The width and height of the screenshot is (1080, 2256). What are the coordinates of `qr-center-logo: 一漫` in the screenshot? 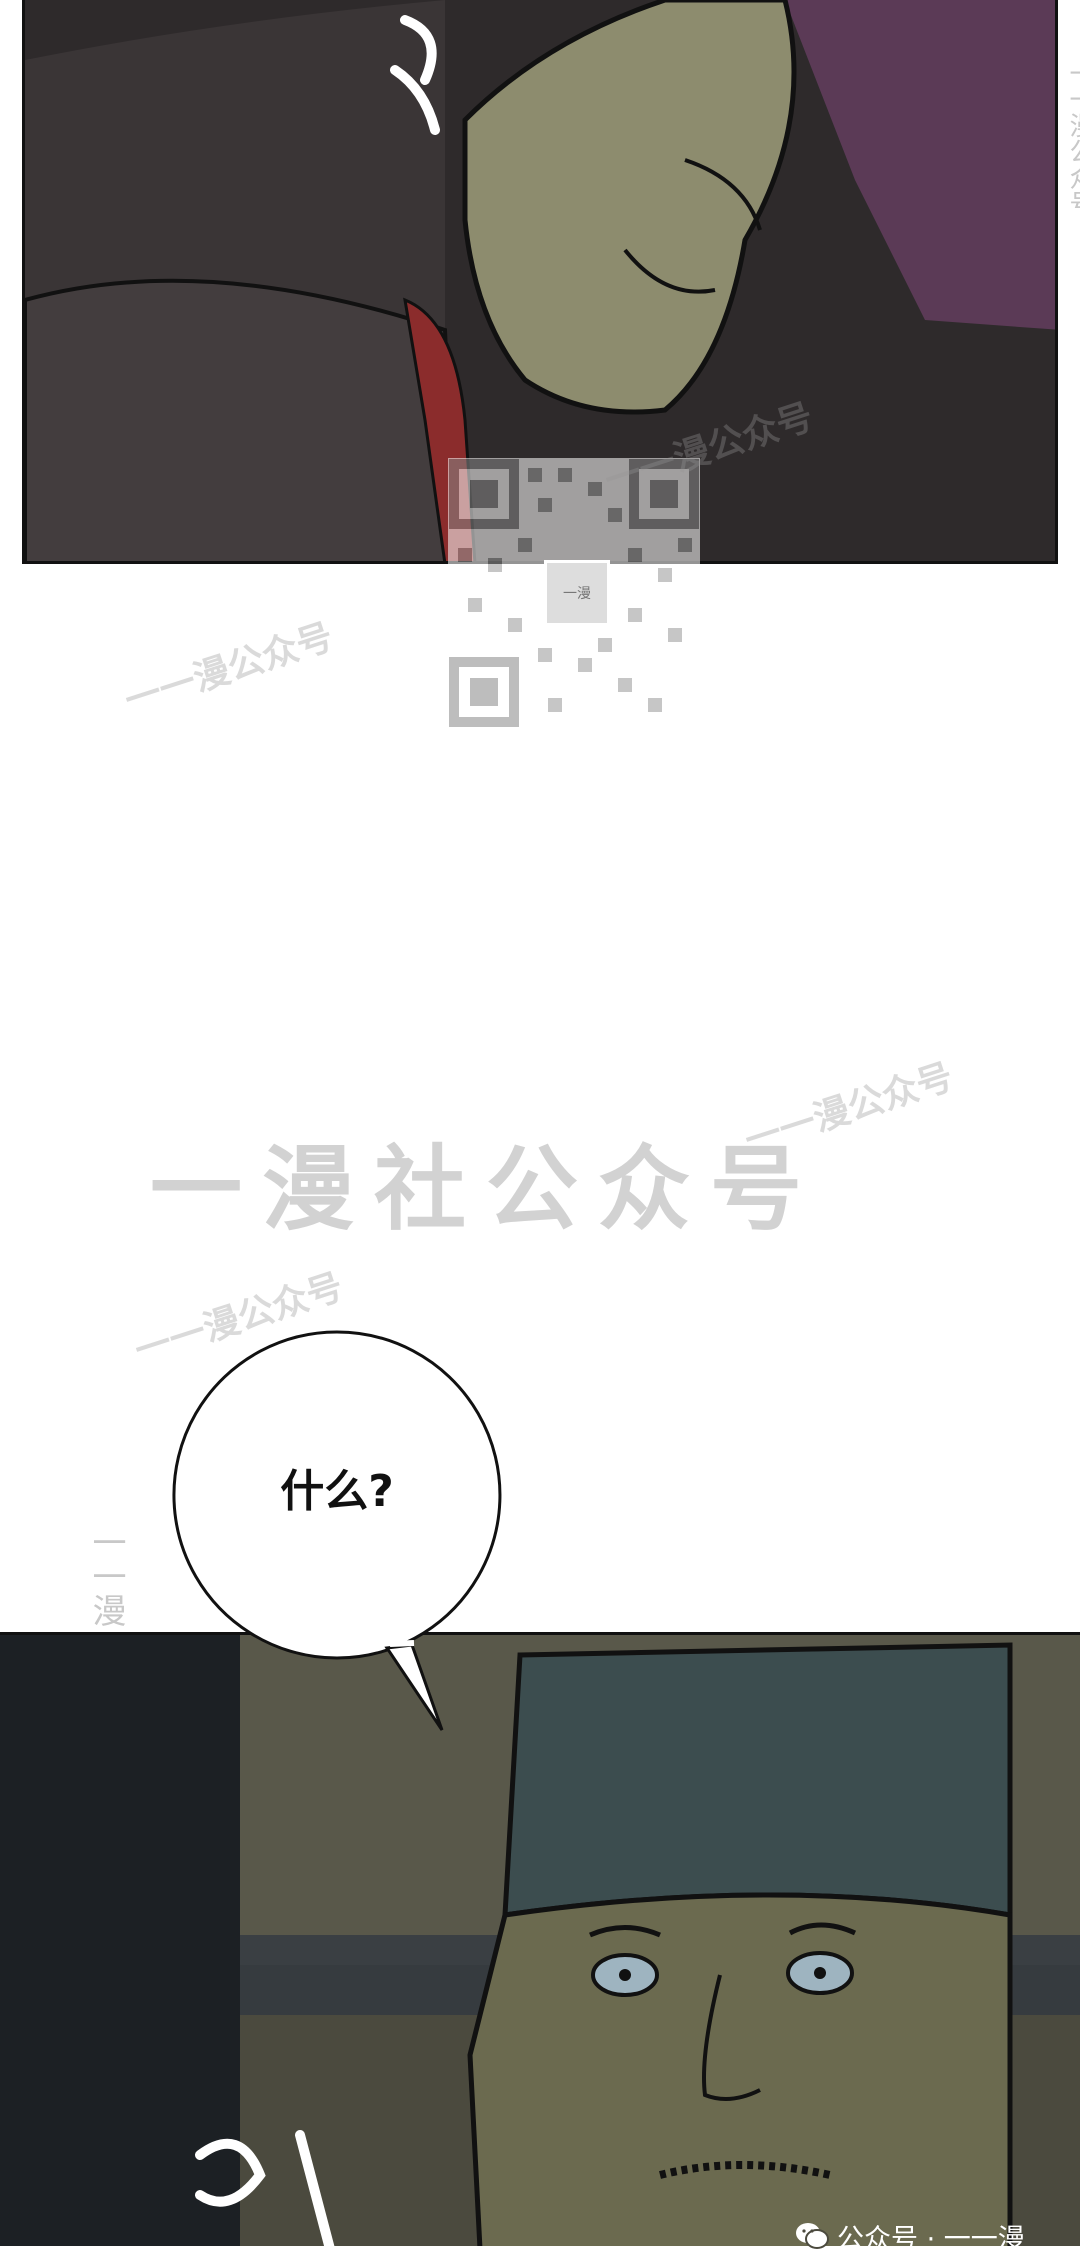 It's located at (577, 593).